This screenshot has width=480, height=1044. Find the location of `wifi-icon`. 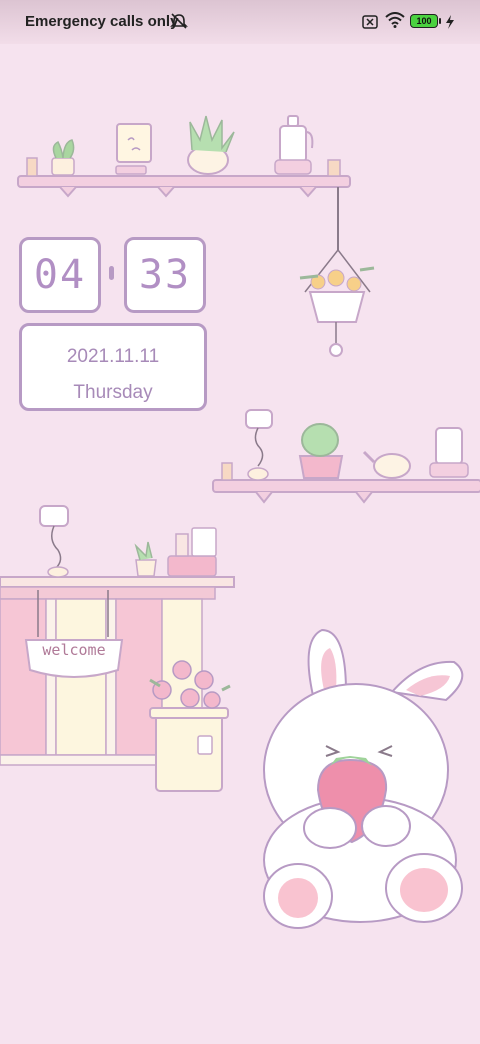

wifi-icon is located at coordinates (395, 22).